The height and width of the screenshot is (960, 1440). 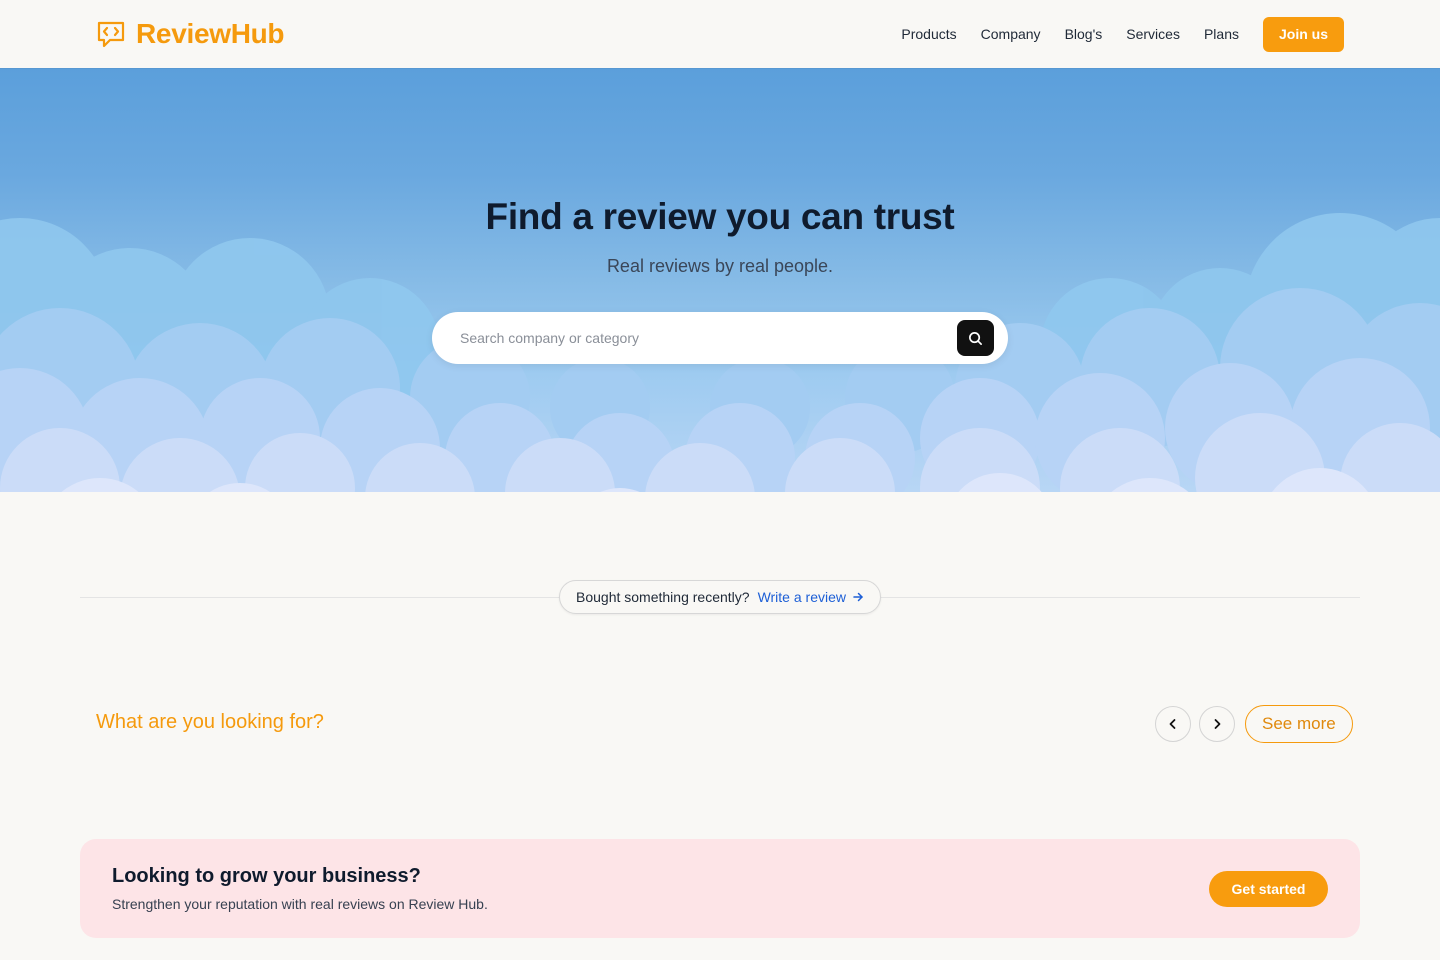 What do you see at coordinates (720, 216) in the screenshot?
I see `hero-title: Find a review you can trust` at bounding box center [720, 216].